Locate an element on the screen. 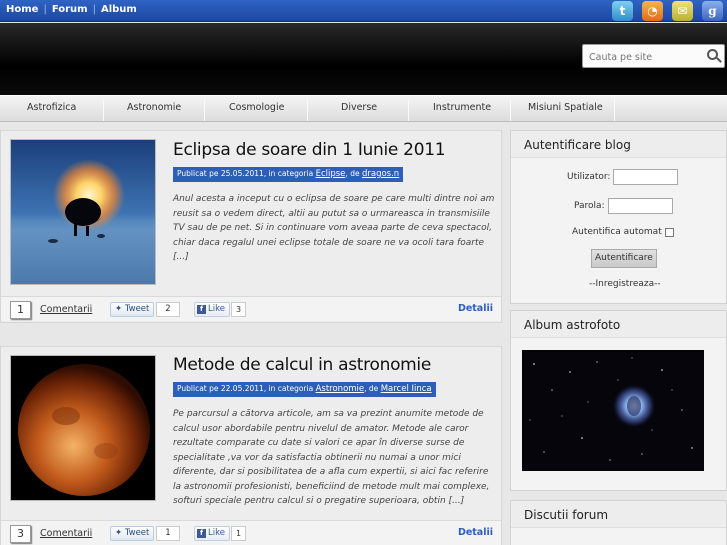  password-field is located at coordinates (640, 206).